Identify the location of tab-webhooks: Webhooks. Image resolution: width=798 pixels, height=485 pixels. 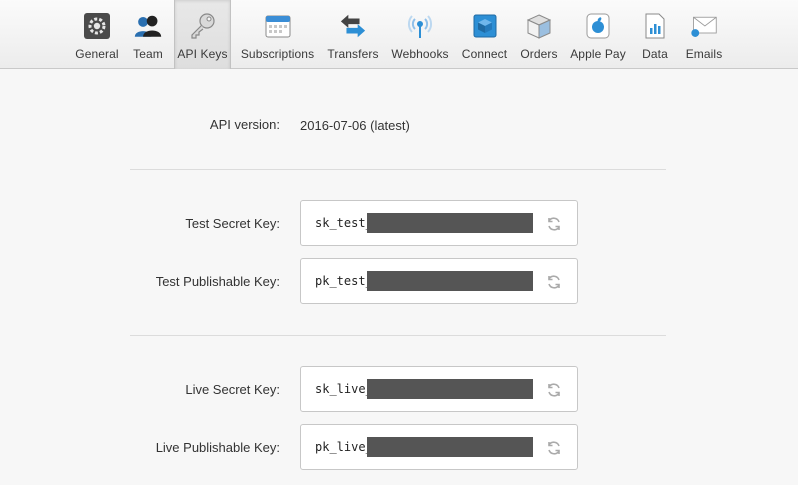
(420, 34).